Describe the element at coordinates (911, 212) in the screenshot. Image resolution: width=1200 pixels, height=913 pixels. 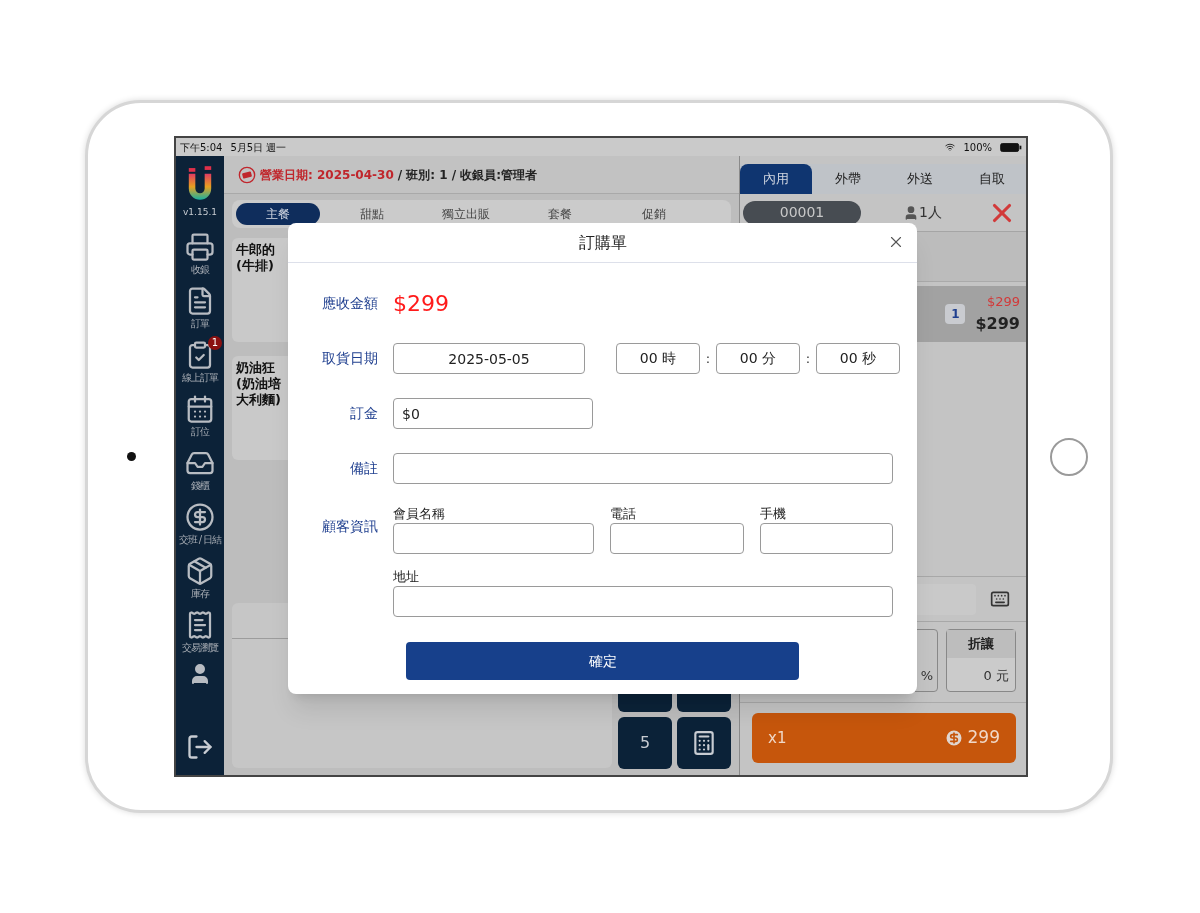
I see `person-icon` at that location.